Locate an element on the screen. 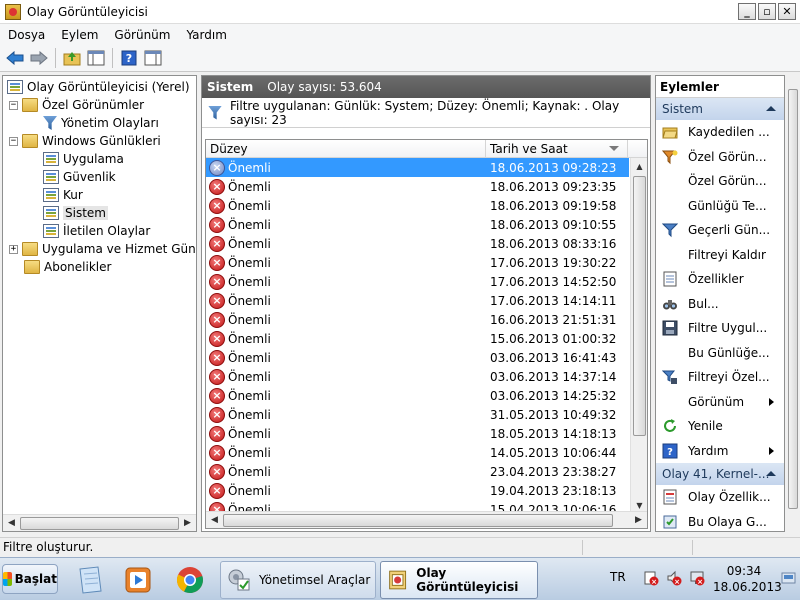 Image resolution: width=800 pixels, height=600 pixels. maximize-button: ▫ is located at coordinates (767, 11).